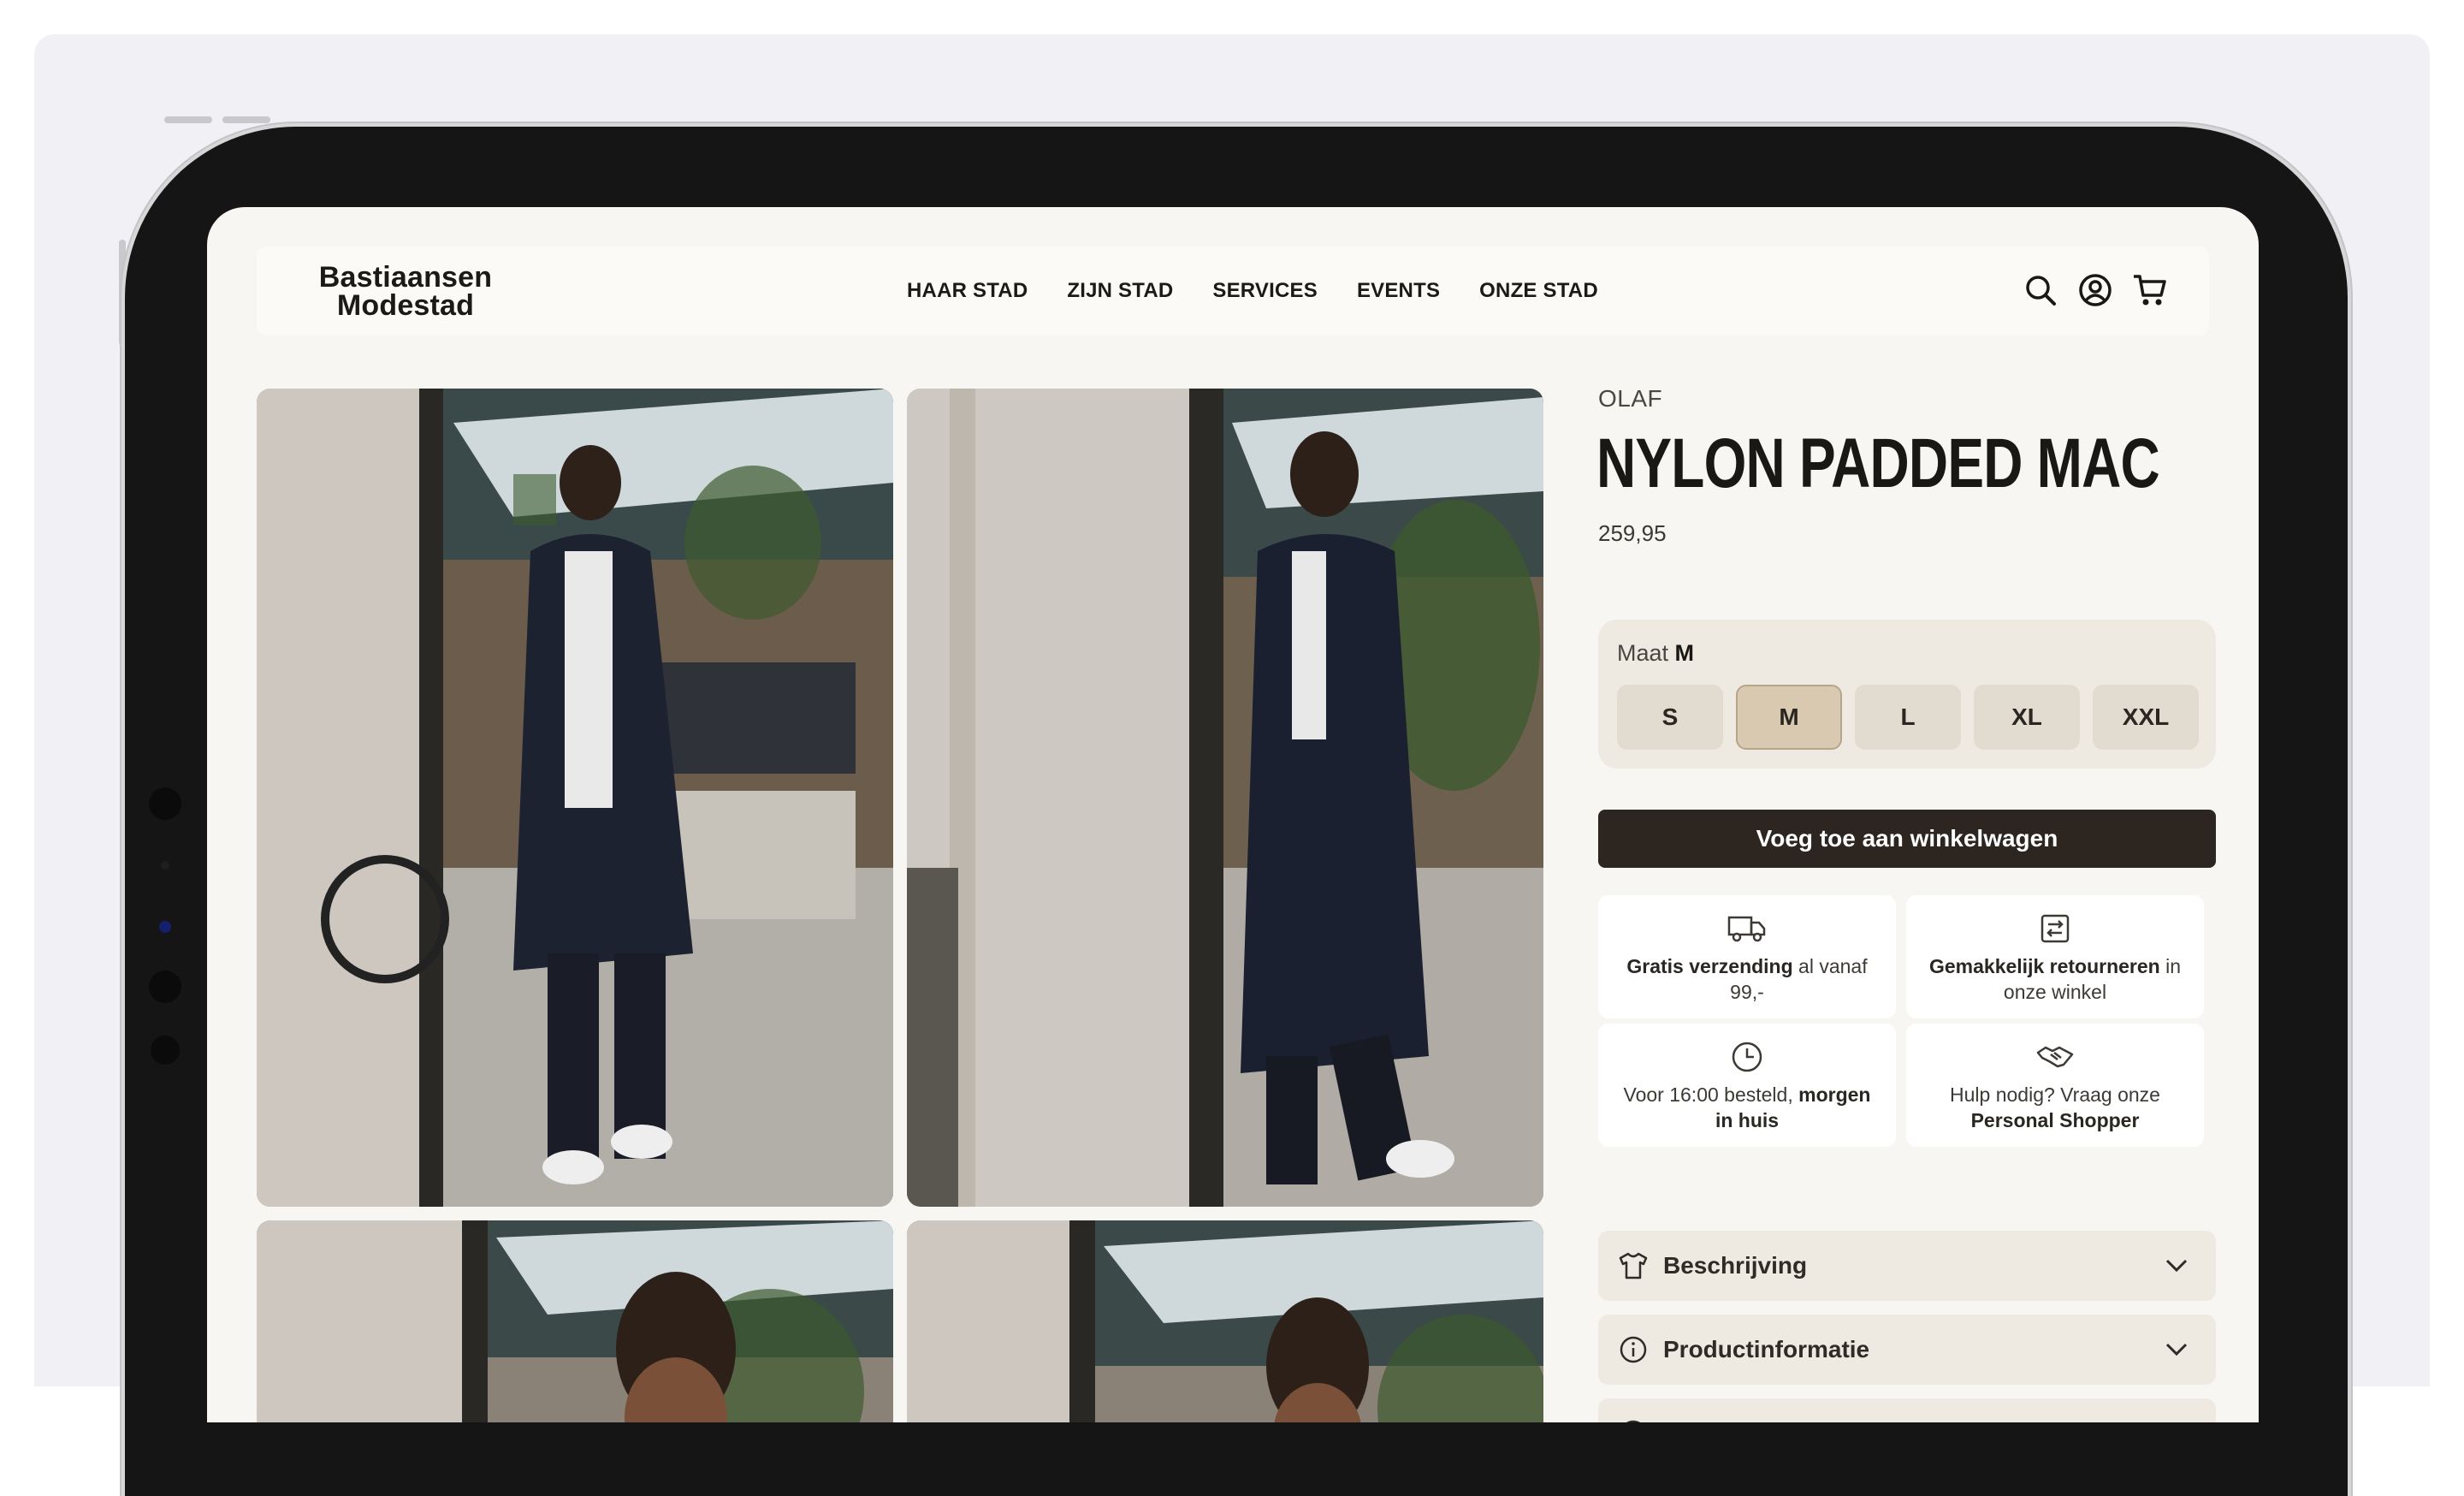 The width and height of the screenshot is (2464, 1496). Describe the element at coordinates (405, 305) in the screenshot. I see `logo-line-2: Modestad` at that location.